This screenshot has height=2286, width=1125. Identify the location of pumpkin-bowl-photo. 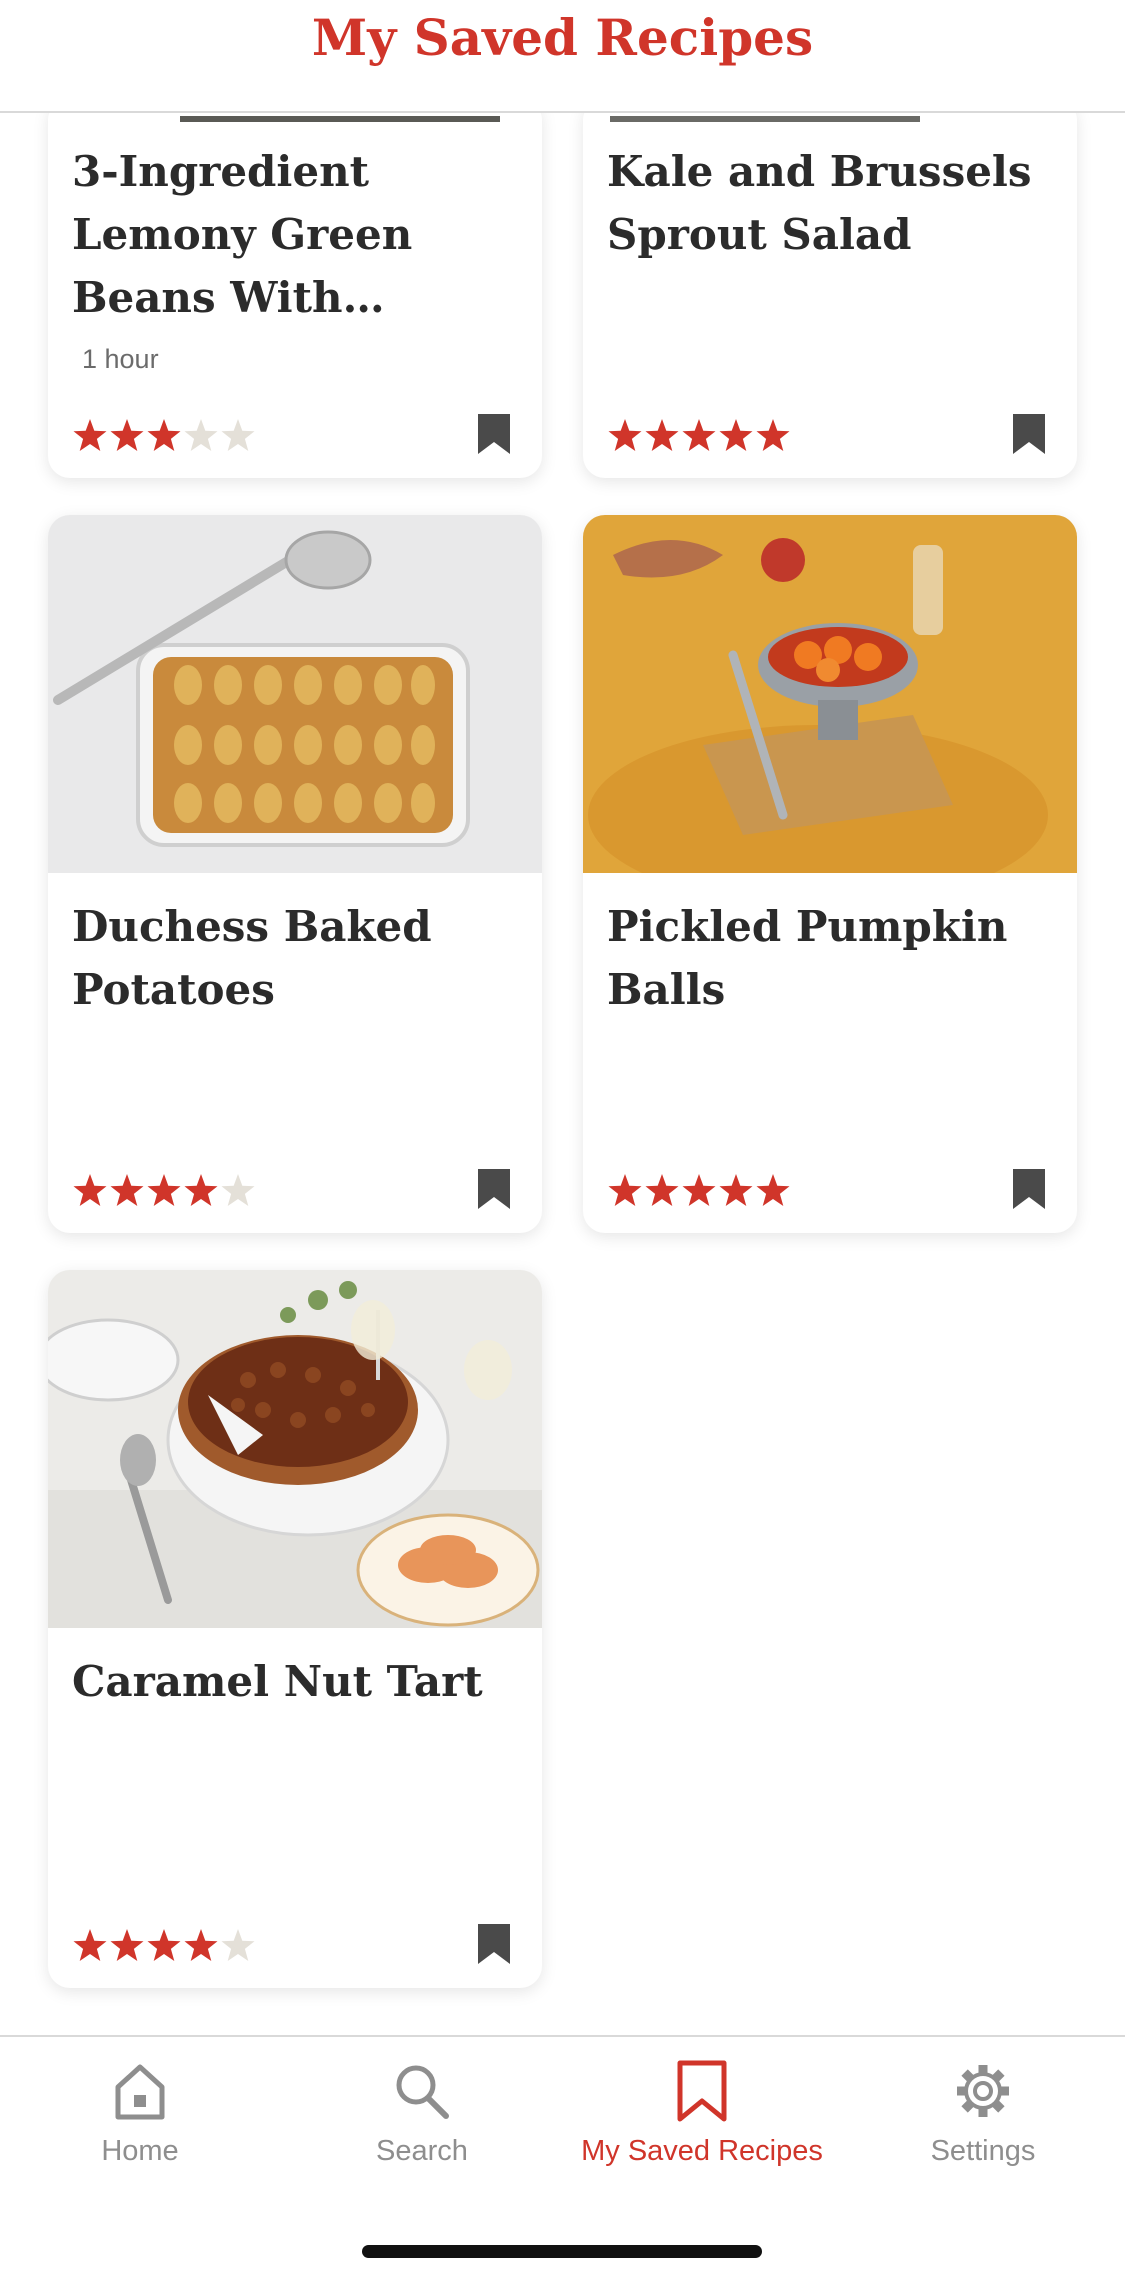
(830, 694).